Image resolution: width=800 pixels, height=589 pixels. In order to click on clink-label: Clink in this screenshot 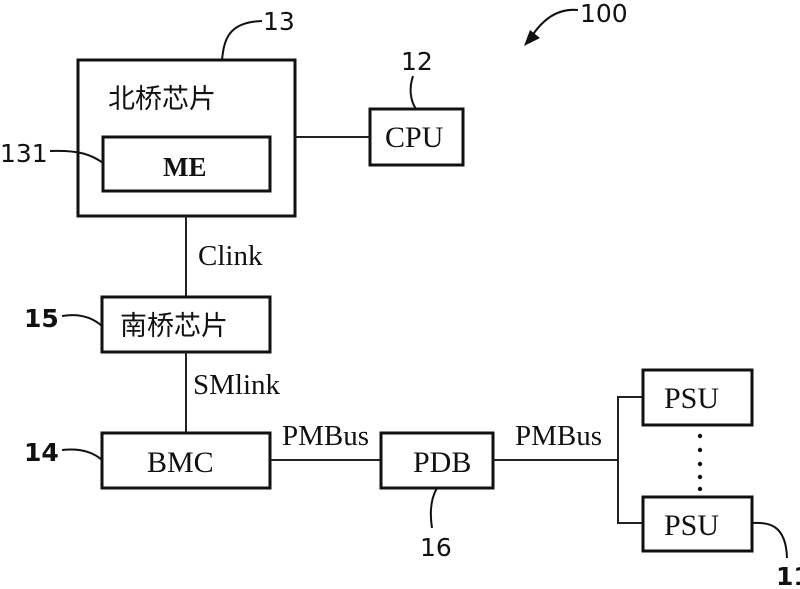, I will do `click(230, 256)`.